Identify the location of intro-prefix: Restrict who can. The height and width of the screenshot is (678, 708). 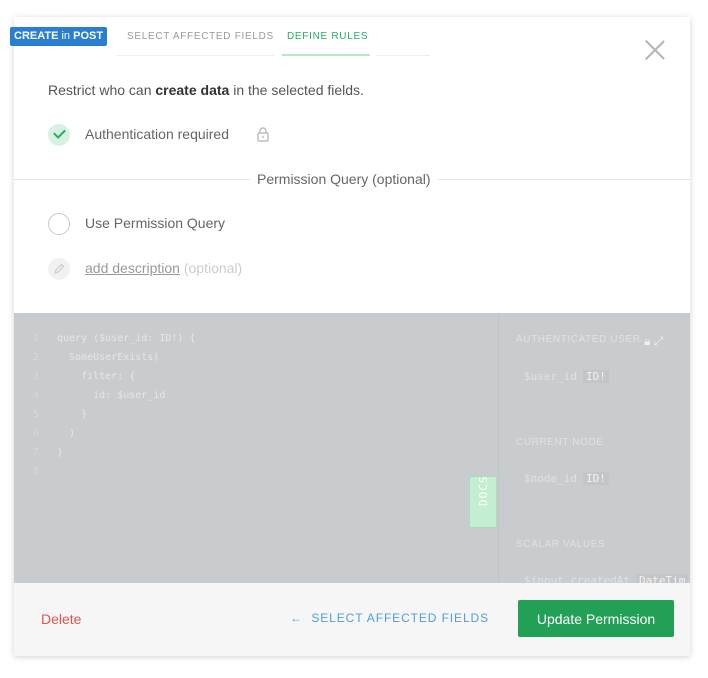
(100, 90).